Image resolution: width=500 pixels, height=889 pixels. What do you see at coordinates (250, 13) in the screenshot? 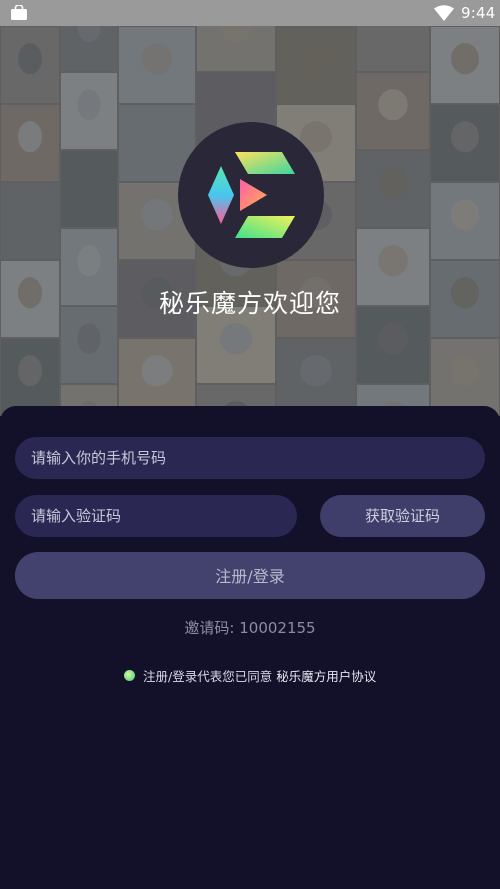
I see `status-bar: 9:44` at bounding box center [250, 13].